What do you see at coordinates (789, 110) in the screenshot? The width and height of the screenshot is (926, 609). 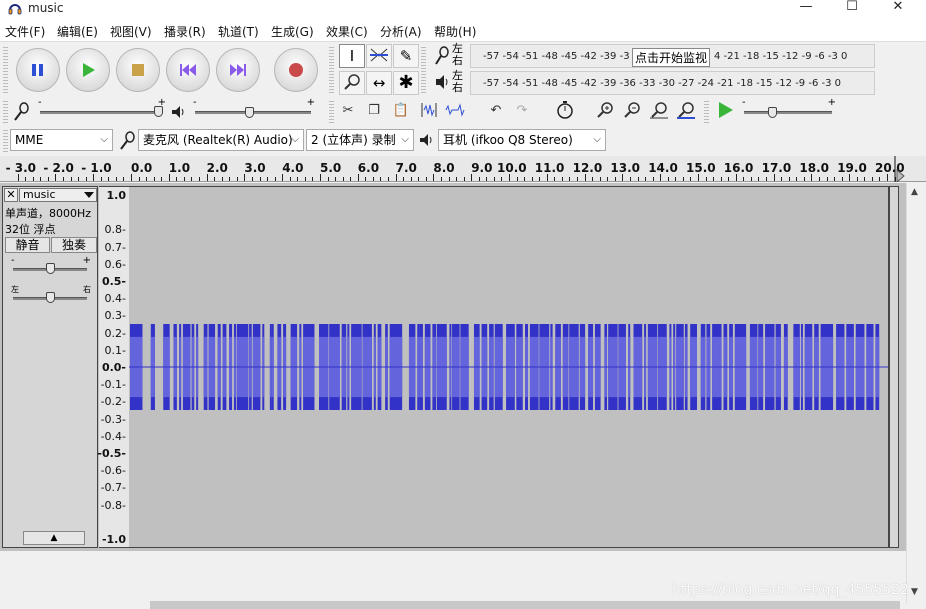 I see `playback-speed-slider: - +` at bounding box center [789, 110].